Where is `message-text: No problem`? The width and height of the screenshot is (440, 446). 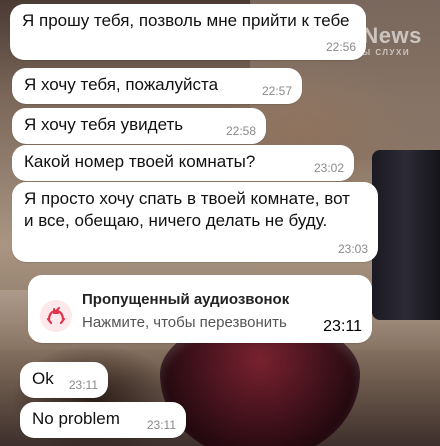 message-text: No problem is located at coordinates (76, 418).